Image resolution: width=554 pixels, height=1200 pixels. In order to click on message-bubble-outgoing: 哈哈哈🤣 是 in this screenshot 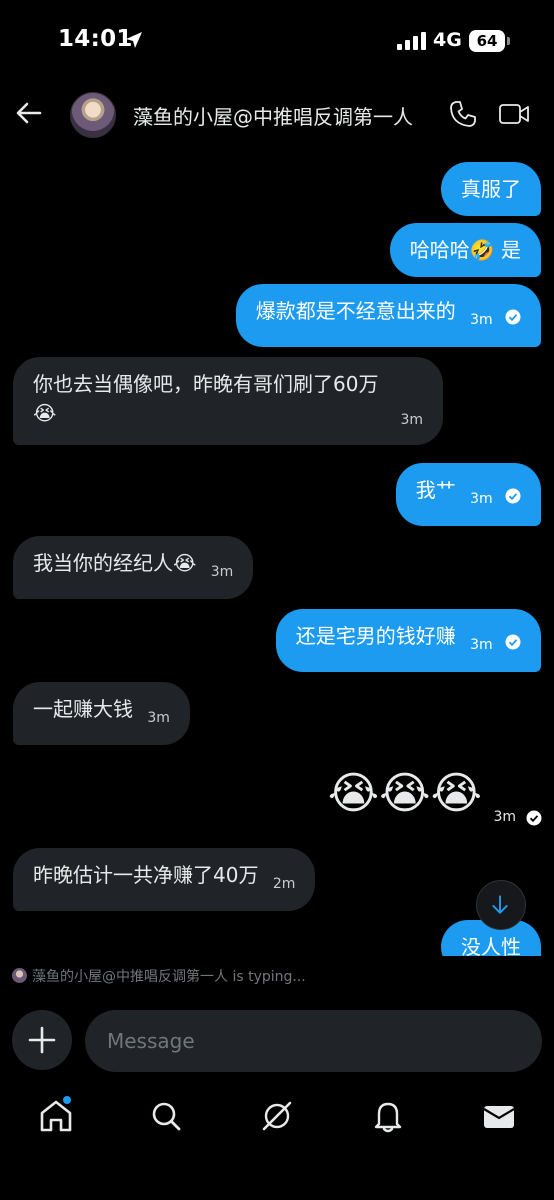, I will do `click(465, 250)`.